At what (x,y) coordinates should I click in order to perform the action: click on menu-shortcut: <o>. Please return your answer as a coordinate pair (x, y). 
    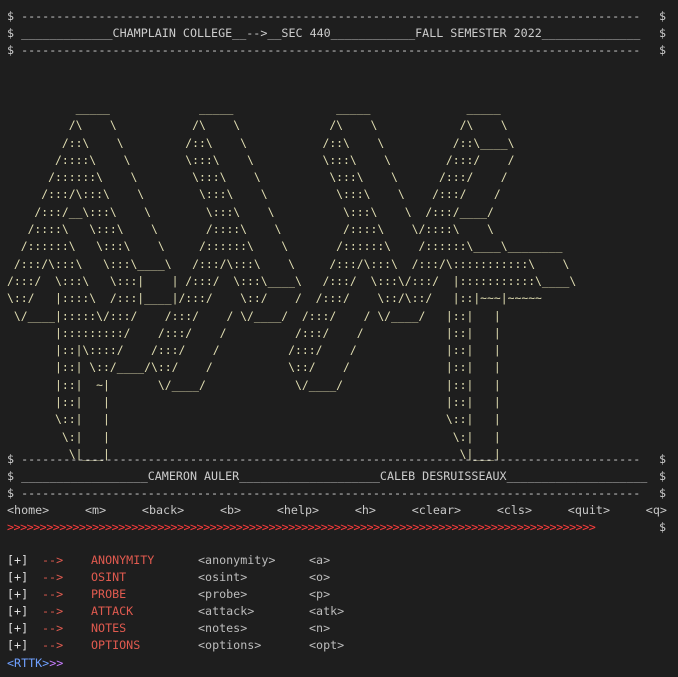
    Looking at the image, I should click on (320, 577).